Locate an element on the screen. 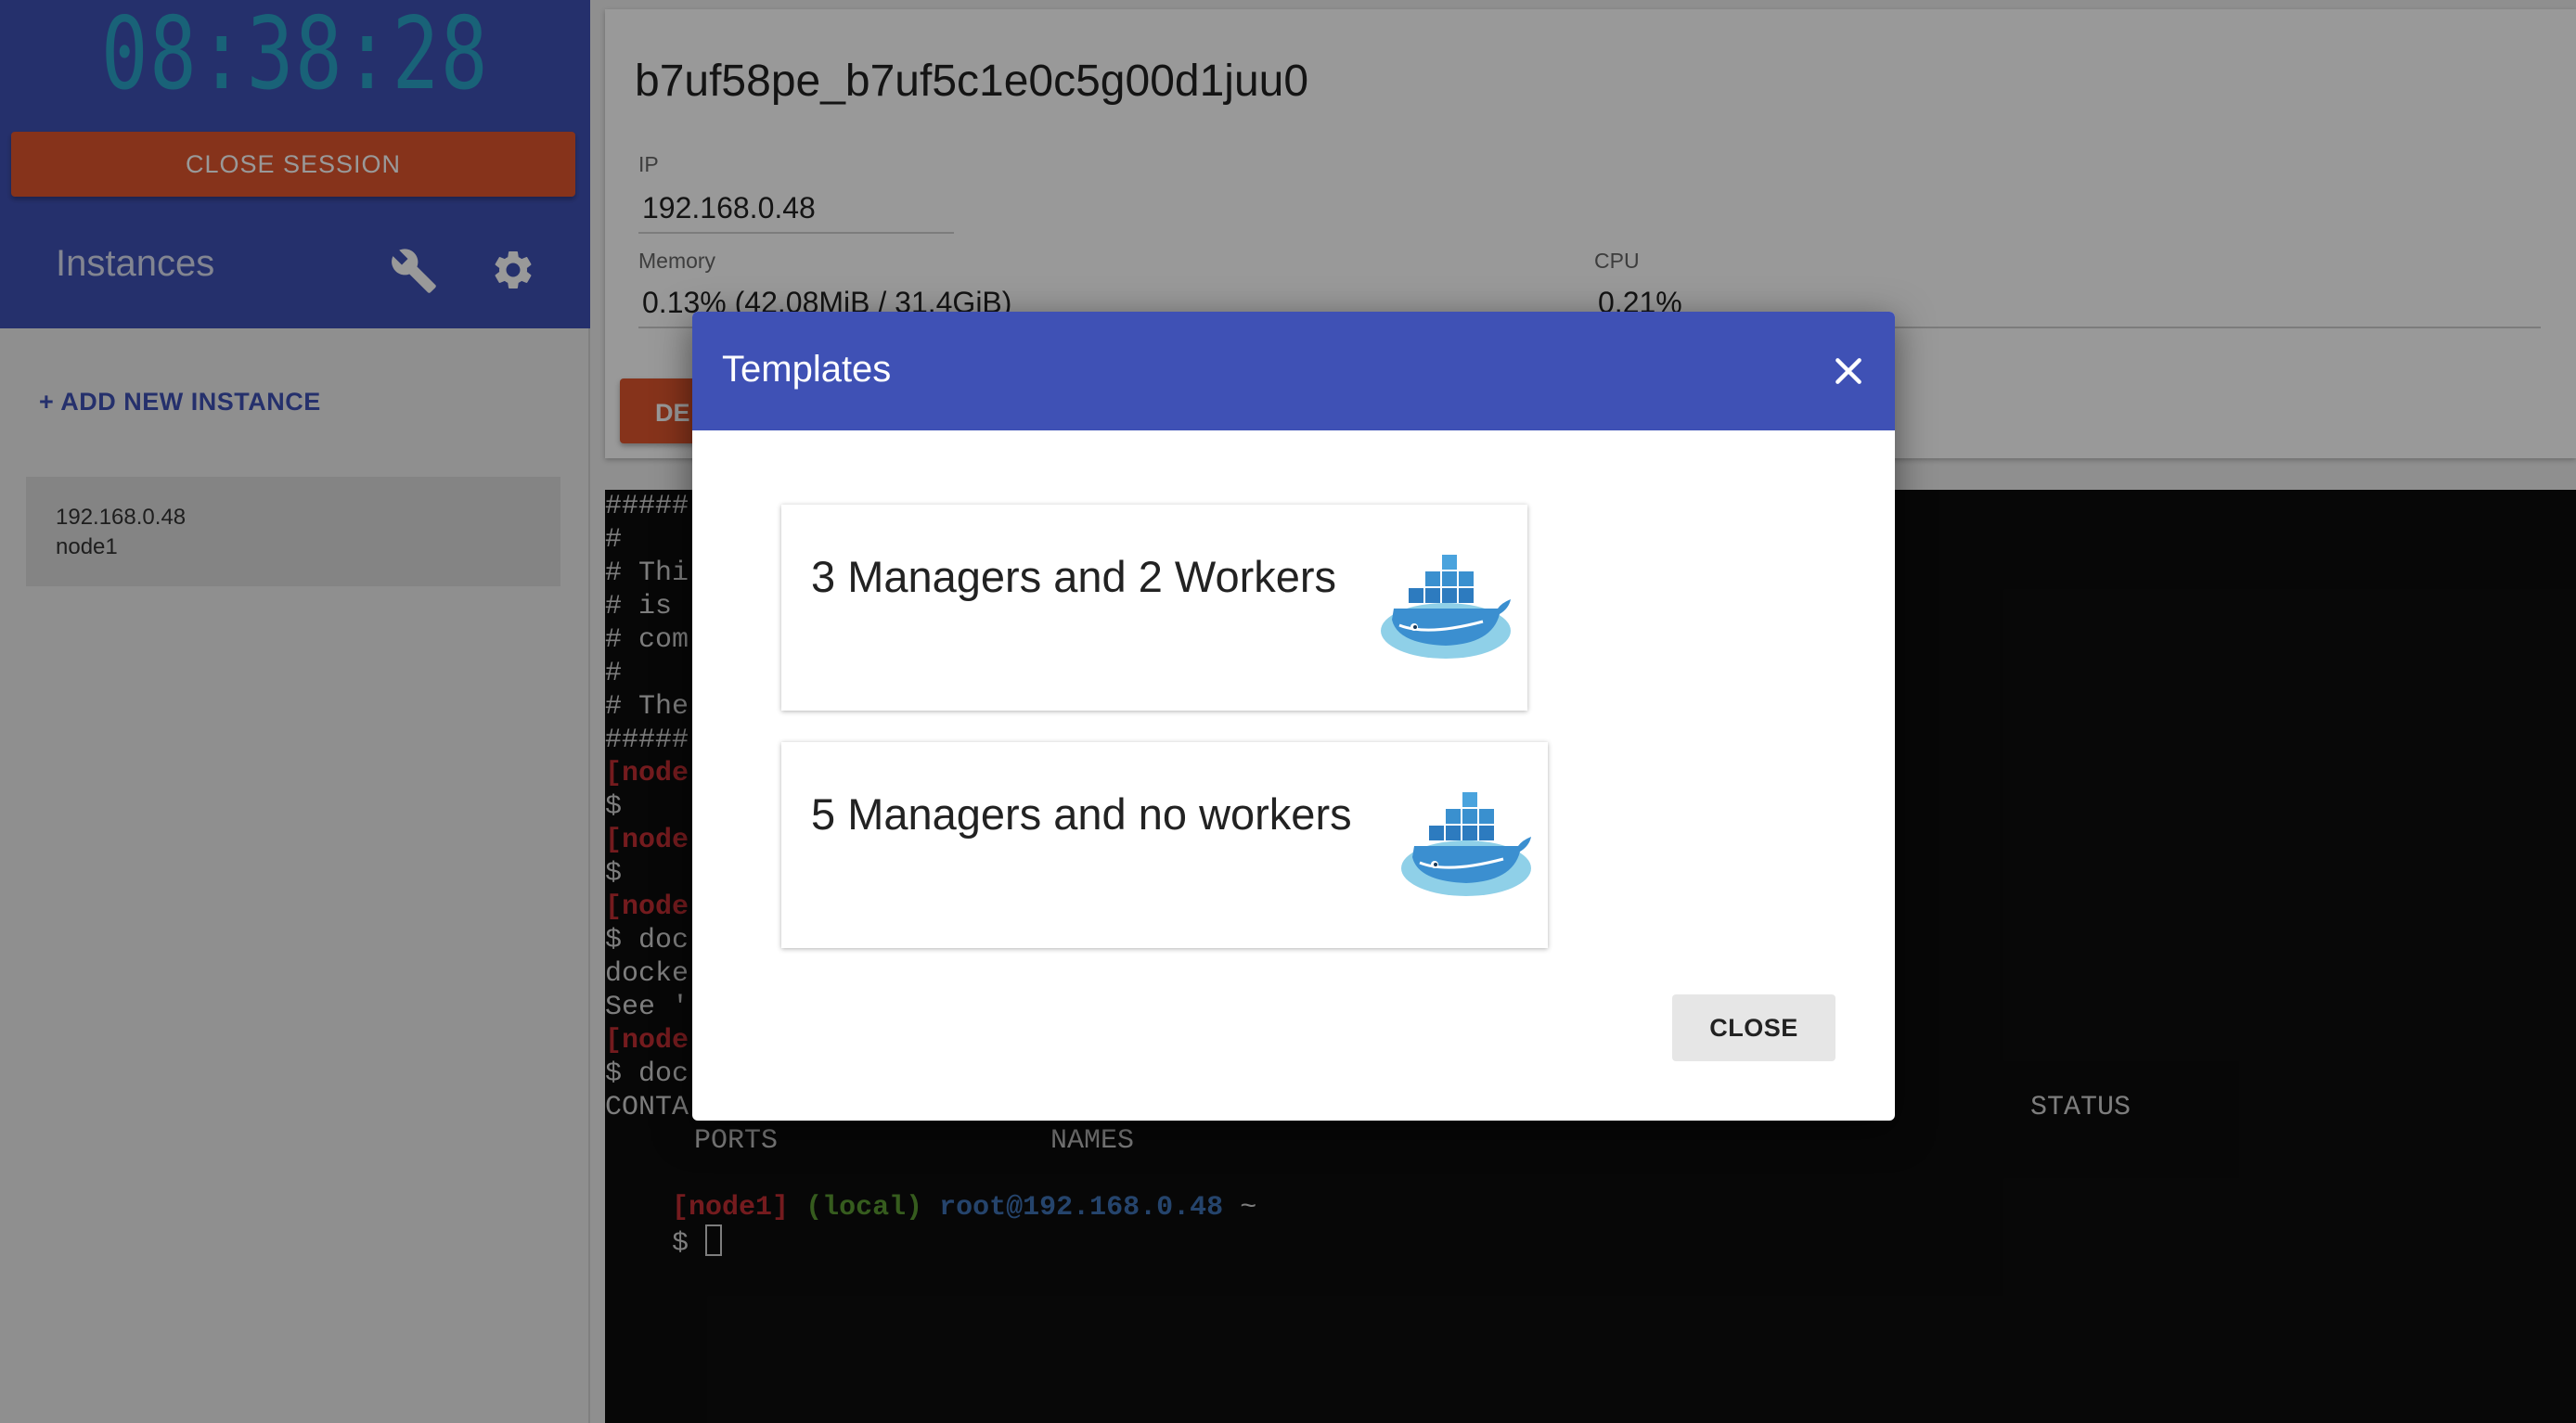 Image resolution: width=2576 pixels, height=1423 pixels. template-option-3m2w: 3 Managers and 2 Workers is located at coordinates (1154, 608).